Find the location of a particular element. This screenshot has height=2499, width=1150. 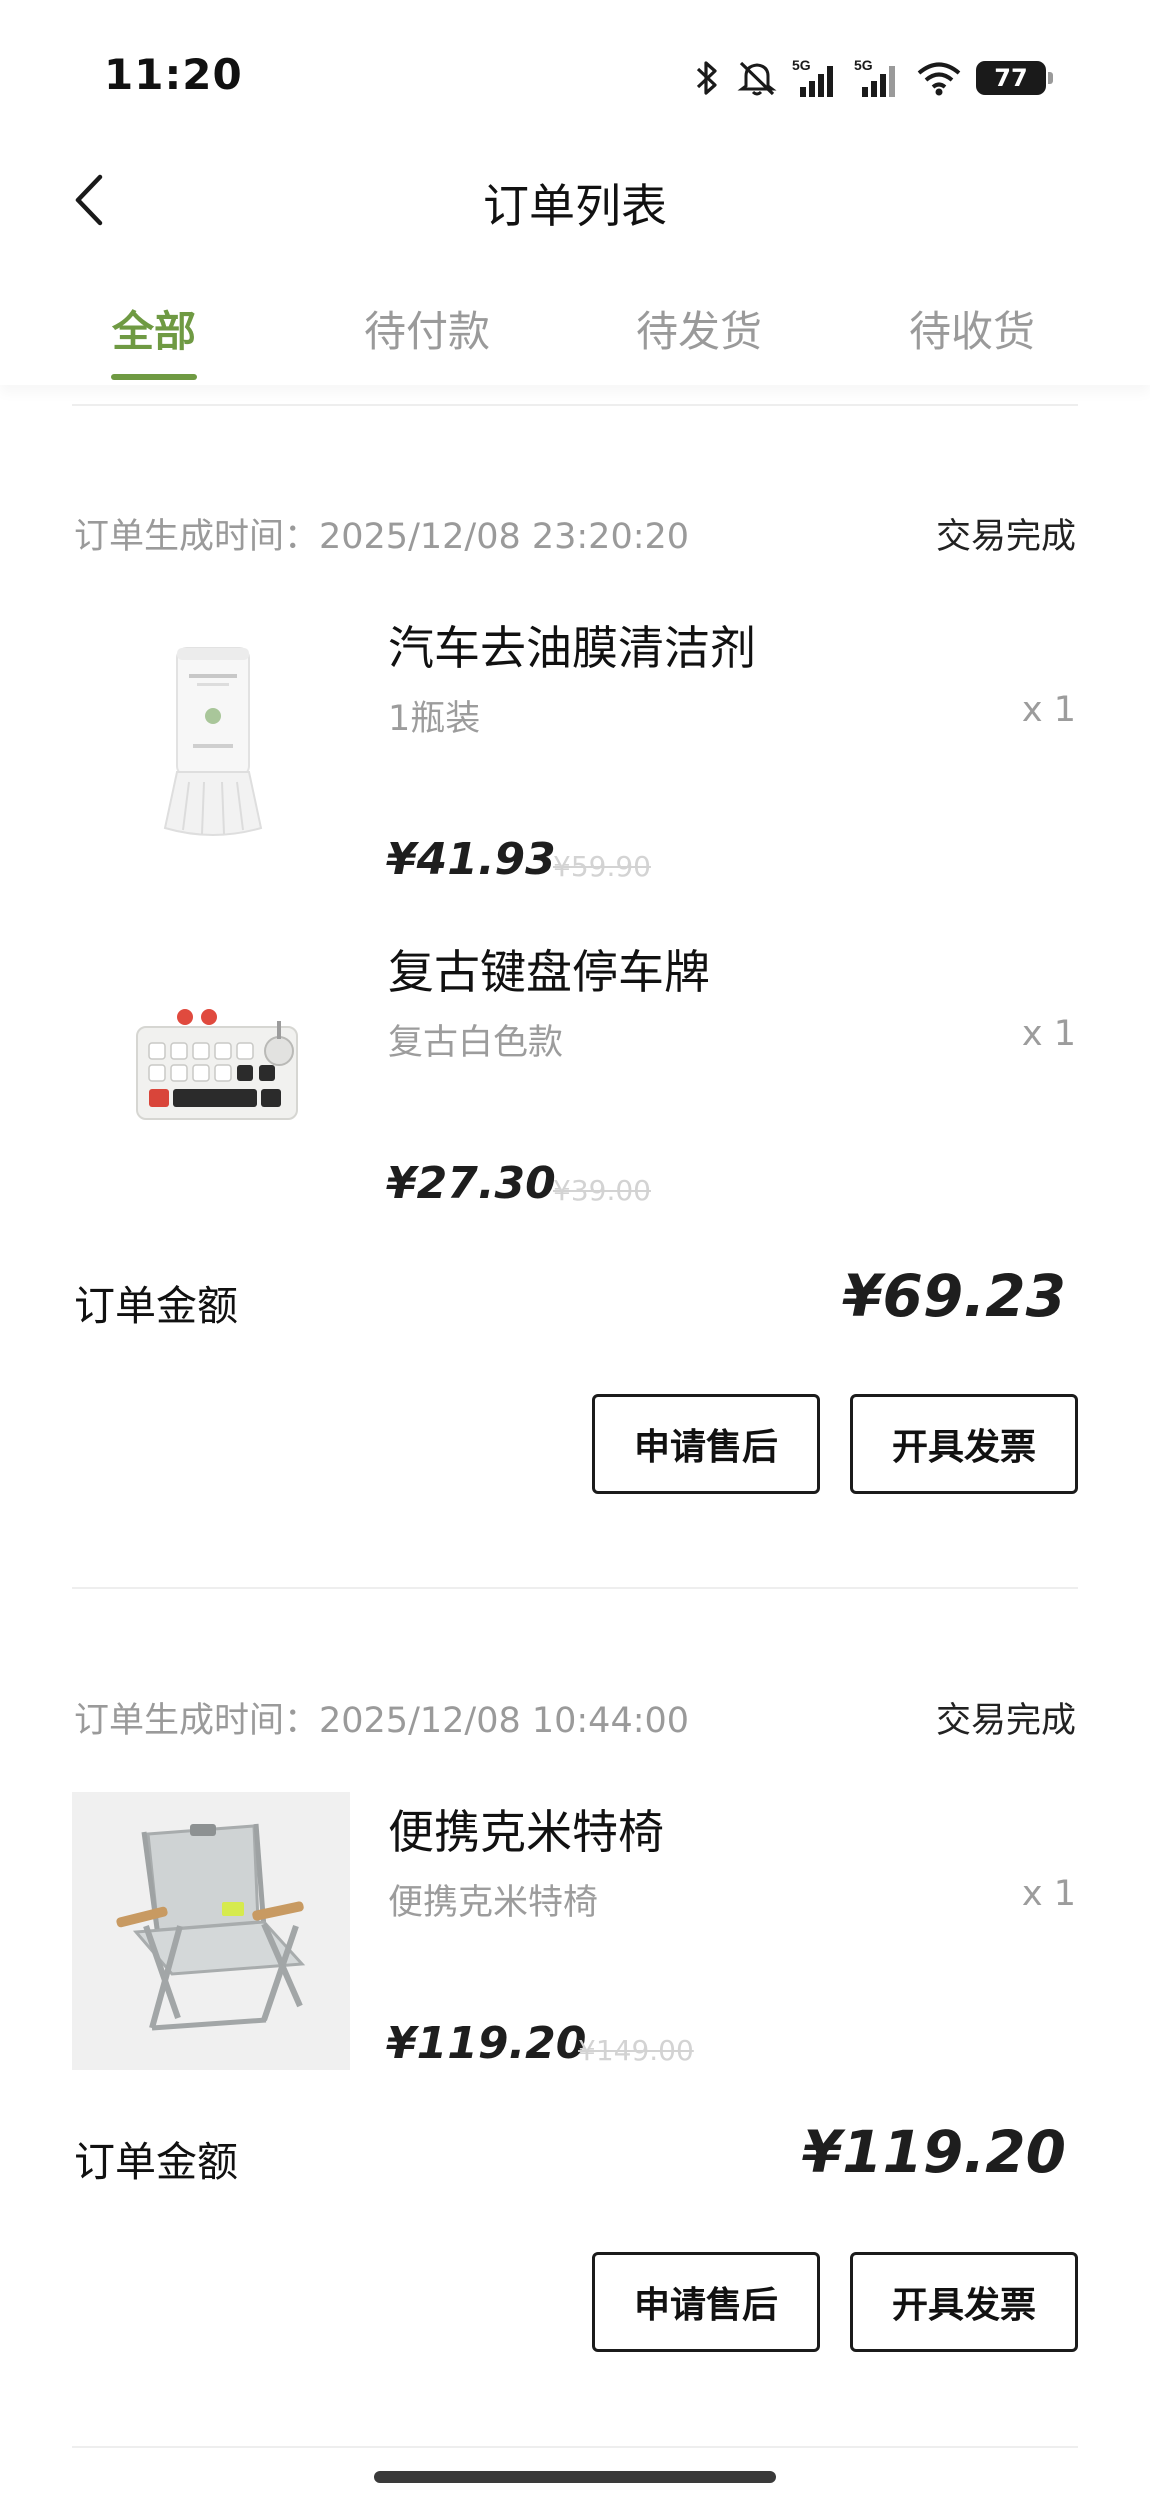

product-name: 便携克米特椅 is located at coordinates (526, 1832).